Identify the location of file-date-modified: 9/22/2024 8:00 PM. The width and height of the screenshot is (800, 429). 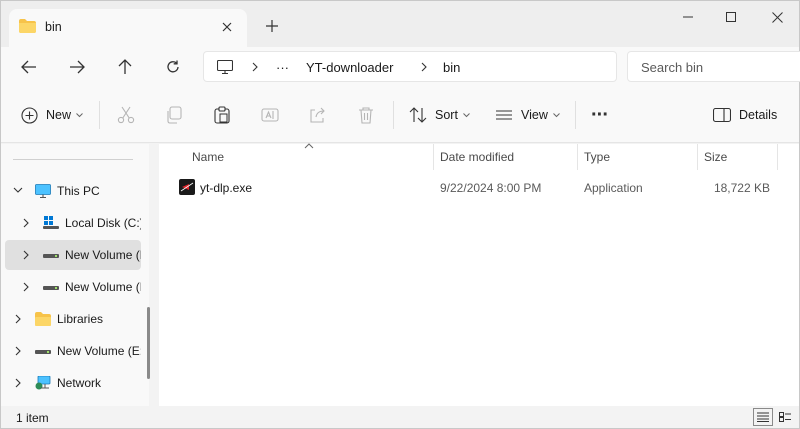
(491, 188).